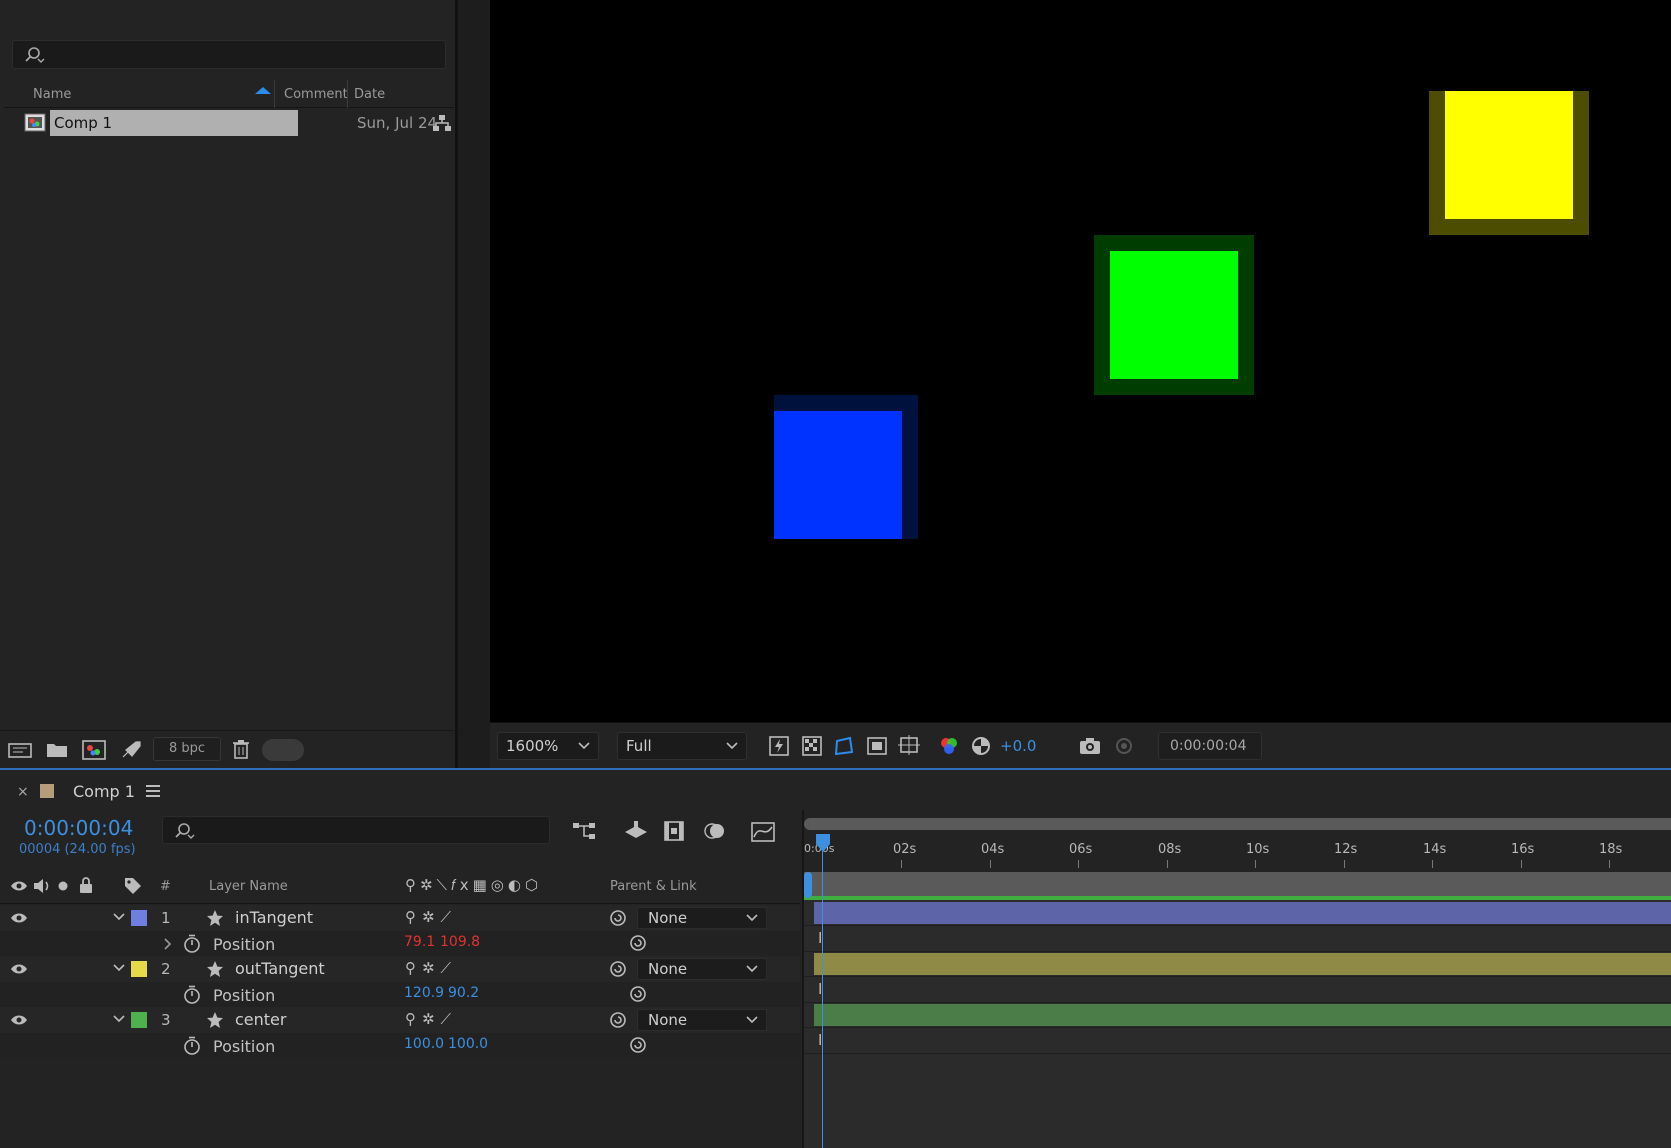 The height and width of the screenshot is (1148, 1671). I want to click on column-comment: Comment, so click(316, 94).